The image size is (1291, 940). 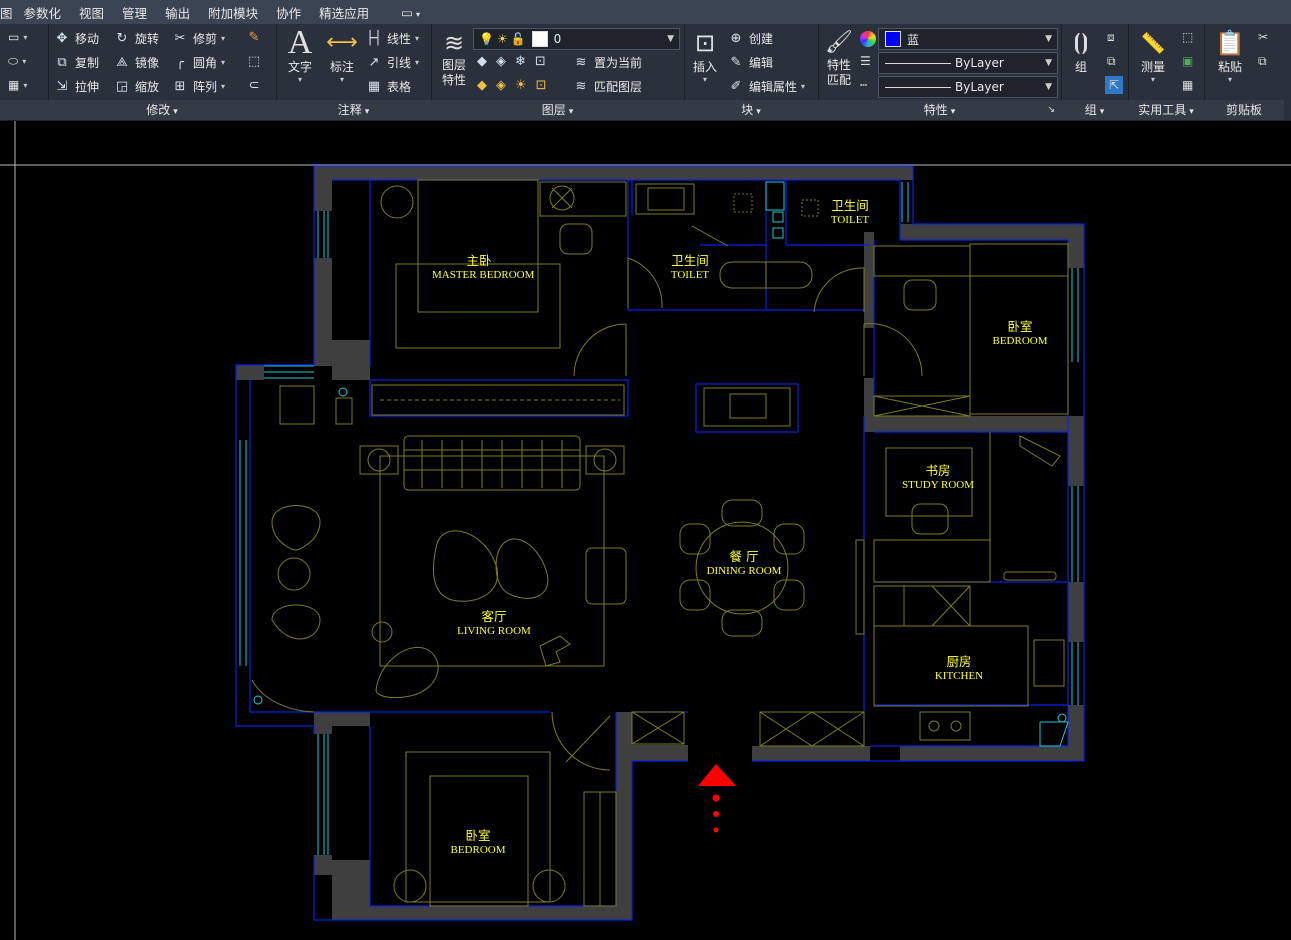 I want to click on panel-draw-partial: ▭ ▾ ⬭ ▾ ▦ ▾, so click(x=24, y=72).